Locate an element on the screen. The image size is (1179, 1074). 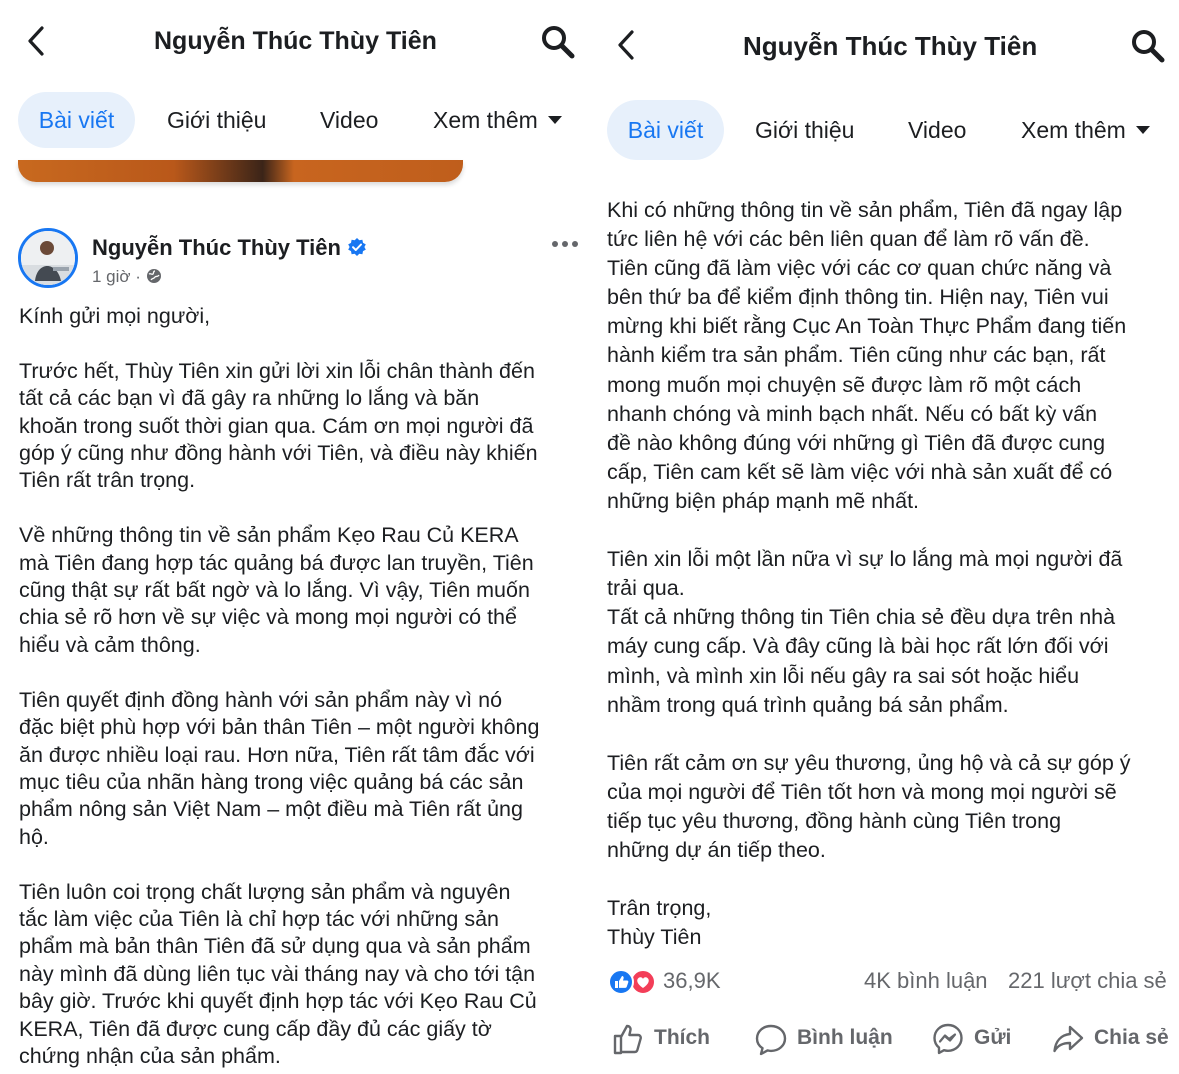
share-count: 221 lượt chia sẻ is located at coordinates (1087, 981).